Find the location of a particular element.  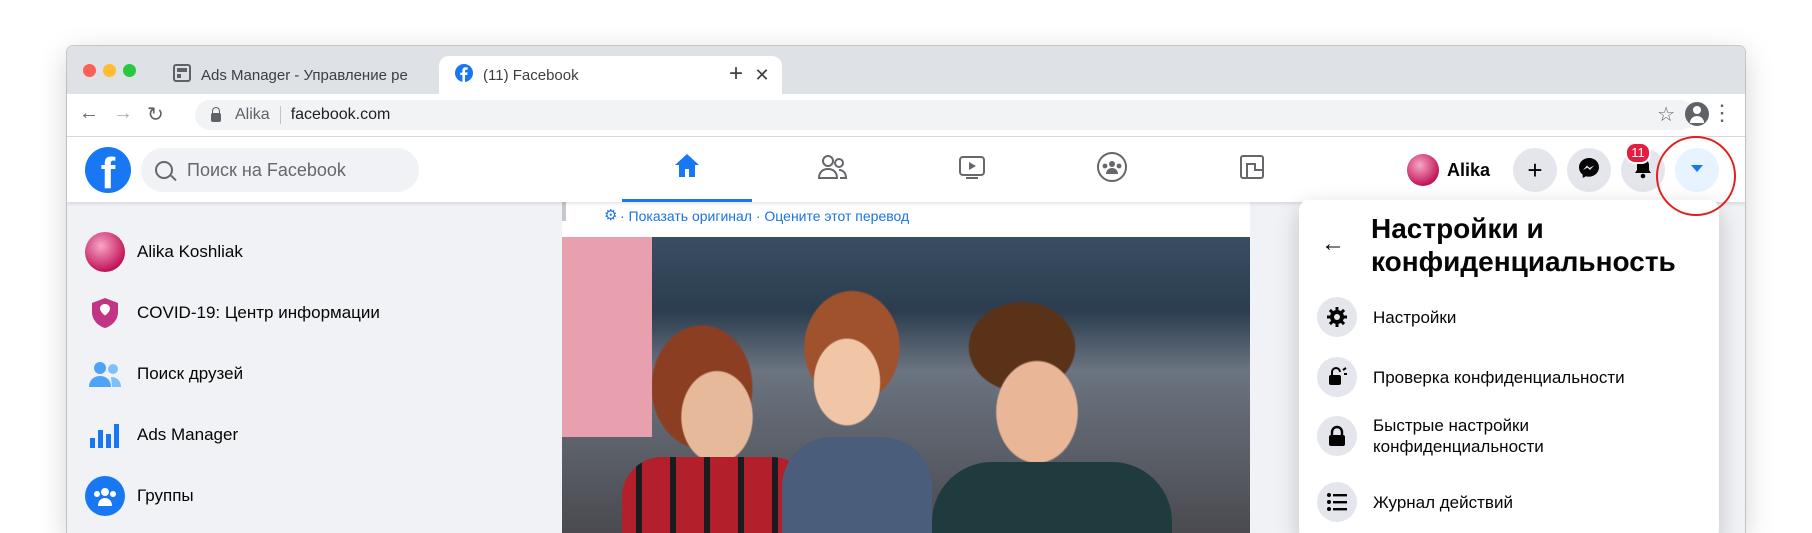

watch-icon is located at coordinates (972, 169).